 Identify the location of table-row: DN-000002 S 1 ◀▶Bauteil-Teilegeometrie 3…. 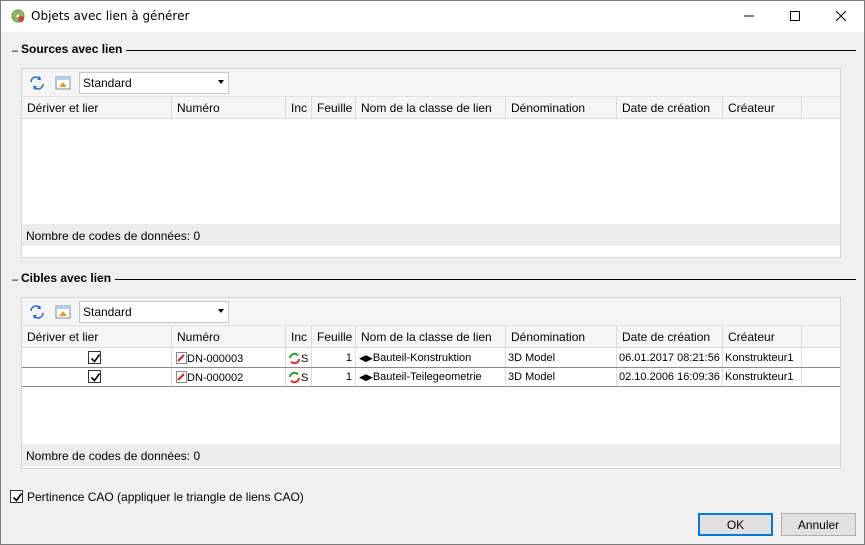
(431, 377).